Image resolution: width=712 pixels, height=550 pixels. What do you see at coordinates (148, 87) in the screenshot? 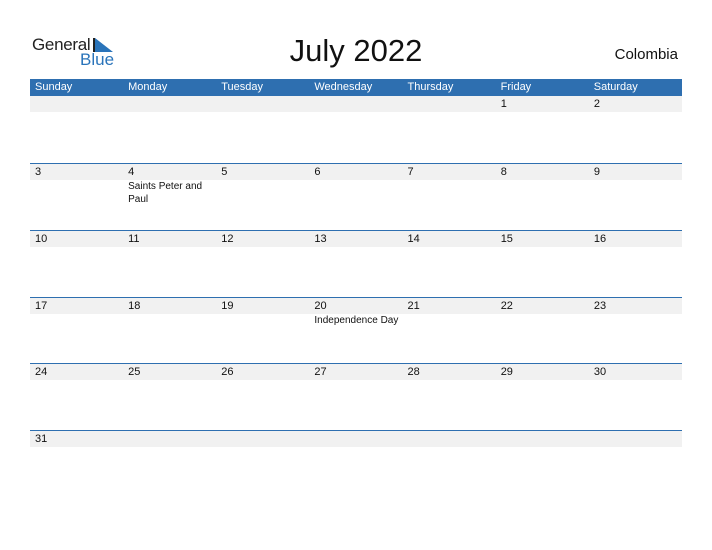
I see `weekday-monday: Monday` at bounding box center [148, 87].